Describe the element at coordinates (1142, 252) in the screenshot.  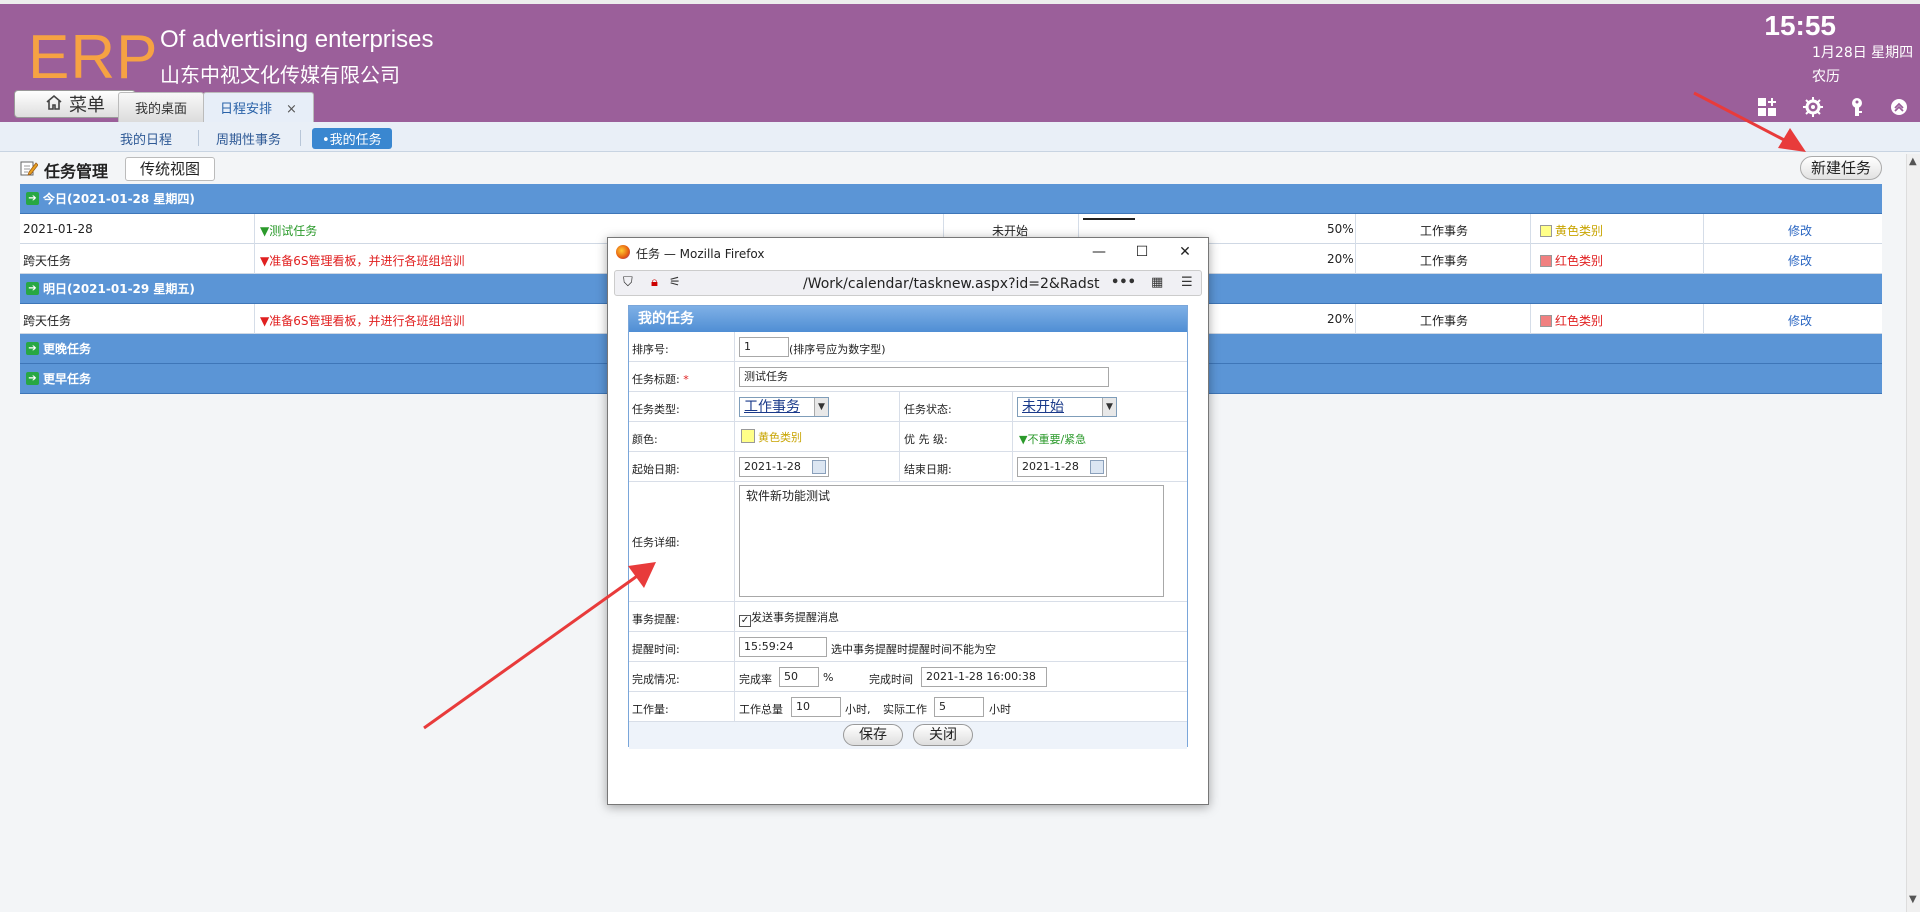
I see `maximize-icon: ☐` at that location.